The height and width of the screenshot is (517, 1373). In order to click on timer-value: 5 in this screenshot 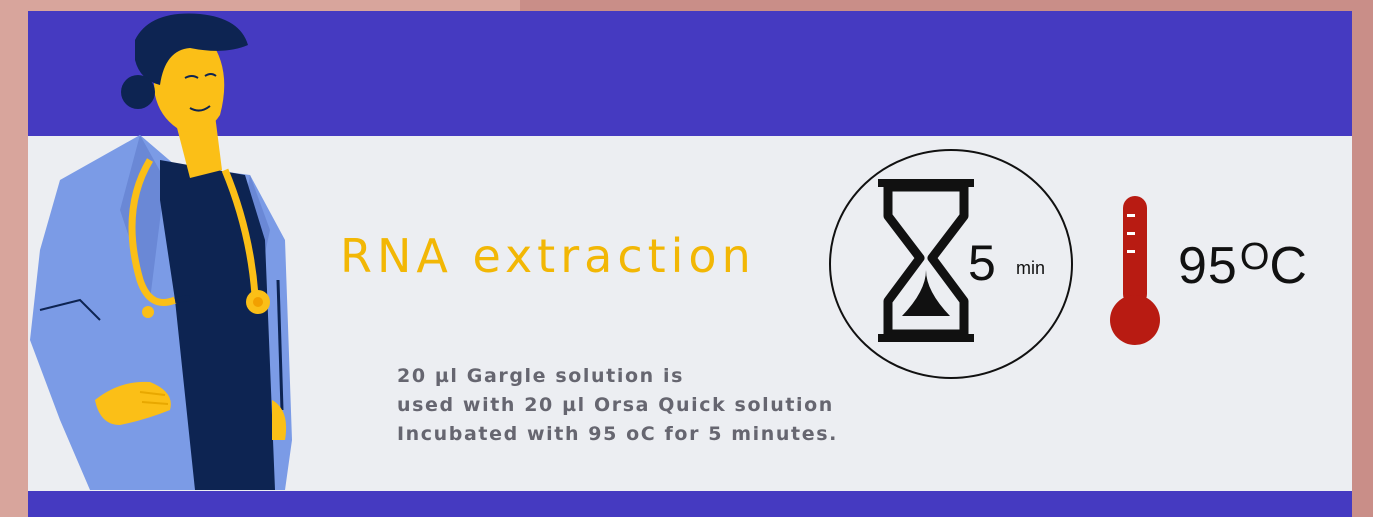, I will do `click(982, 263)`.